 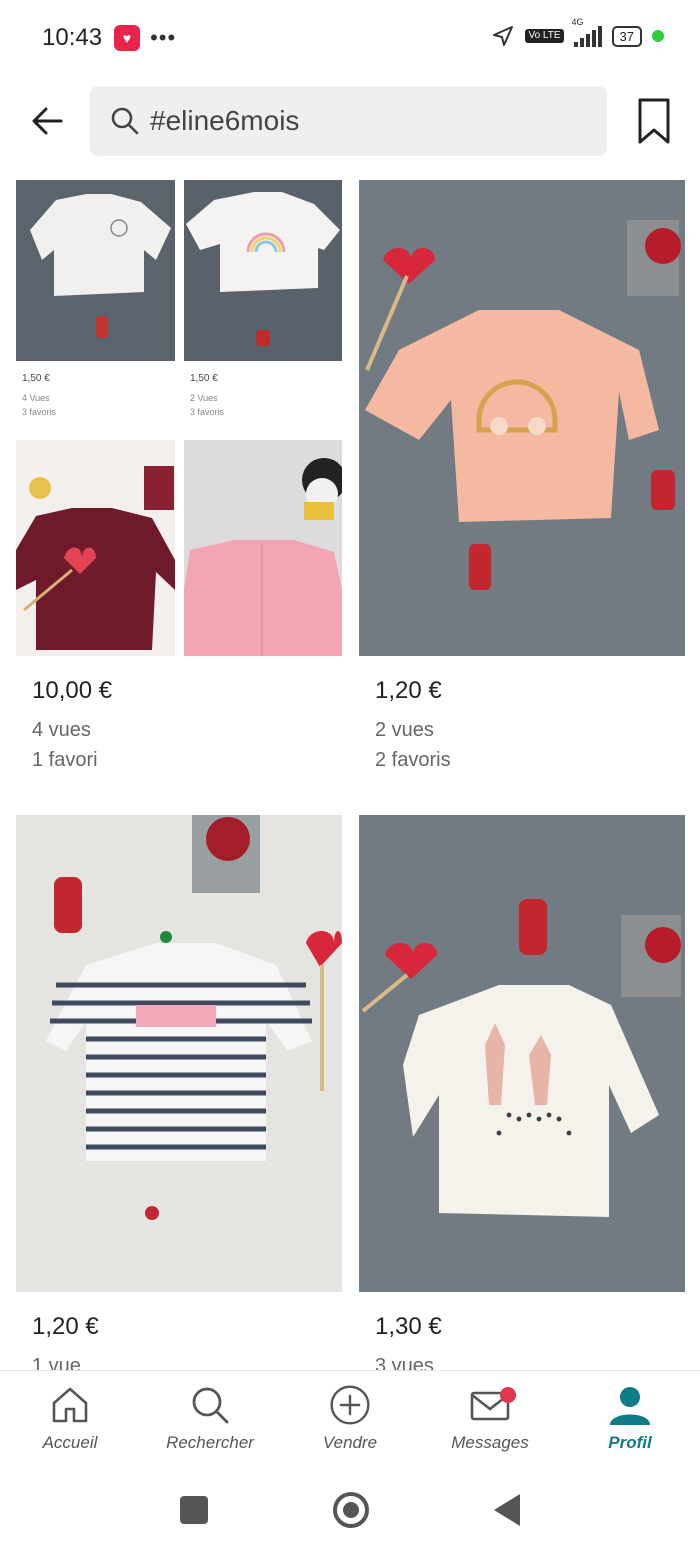 I want to click on listing-views: 2 vues, so click(x=404, y=730).